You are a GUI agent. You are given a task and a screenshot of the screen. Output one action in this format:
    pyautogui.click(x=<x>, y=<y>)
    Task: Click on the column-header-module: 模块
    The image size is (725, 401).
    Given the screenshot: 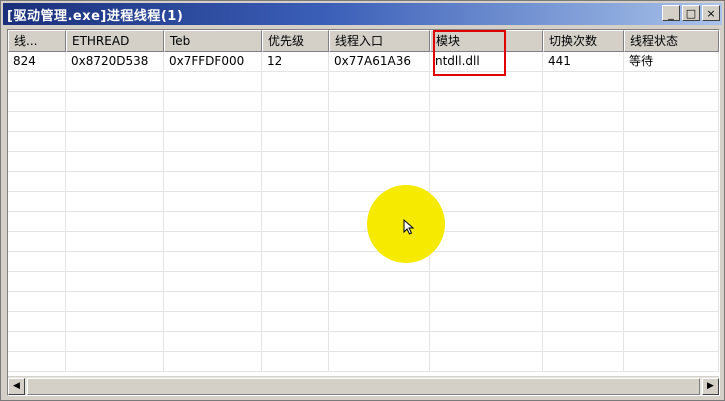 What is the action you would take?
    pyautogui.click(x=486, y=41)
    